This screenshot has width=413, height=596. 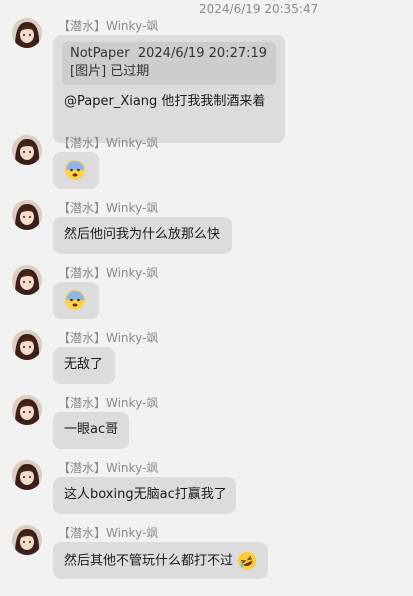 I want to click on message-bubble: 无敌了, so click(x=84, y=365).